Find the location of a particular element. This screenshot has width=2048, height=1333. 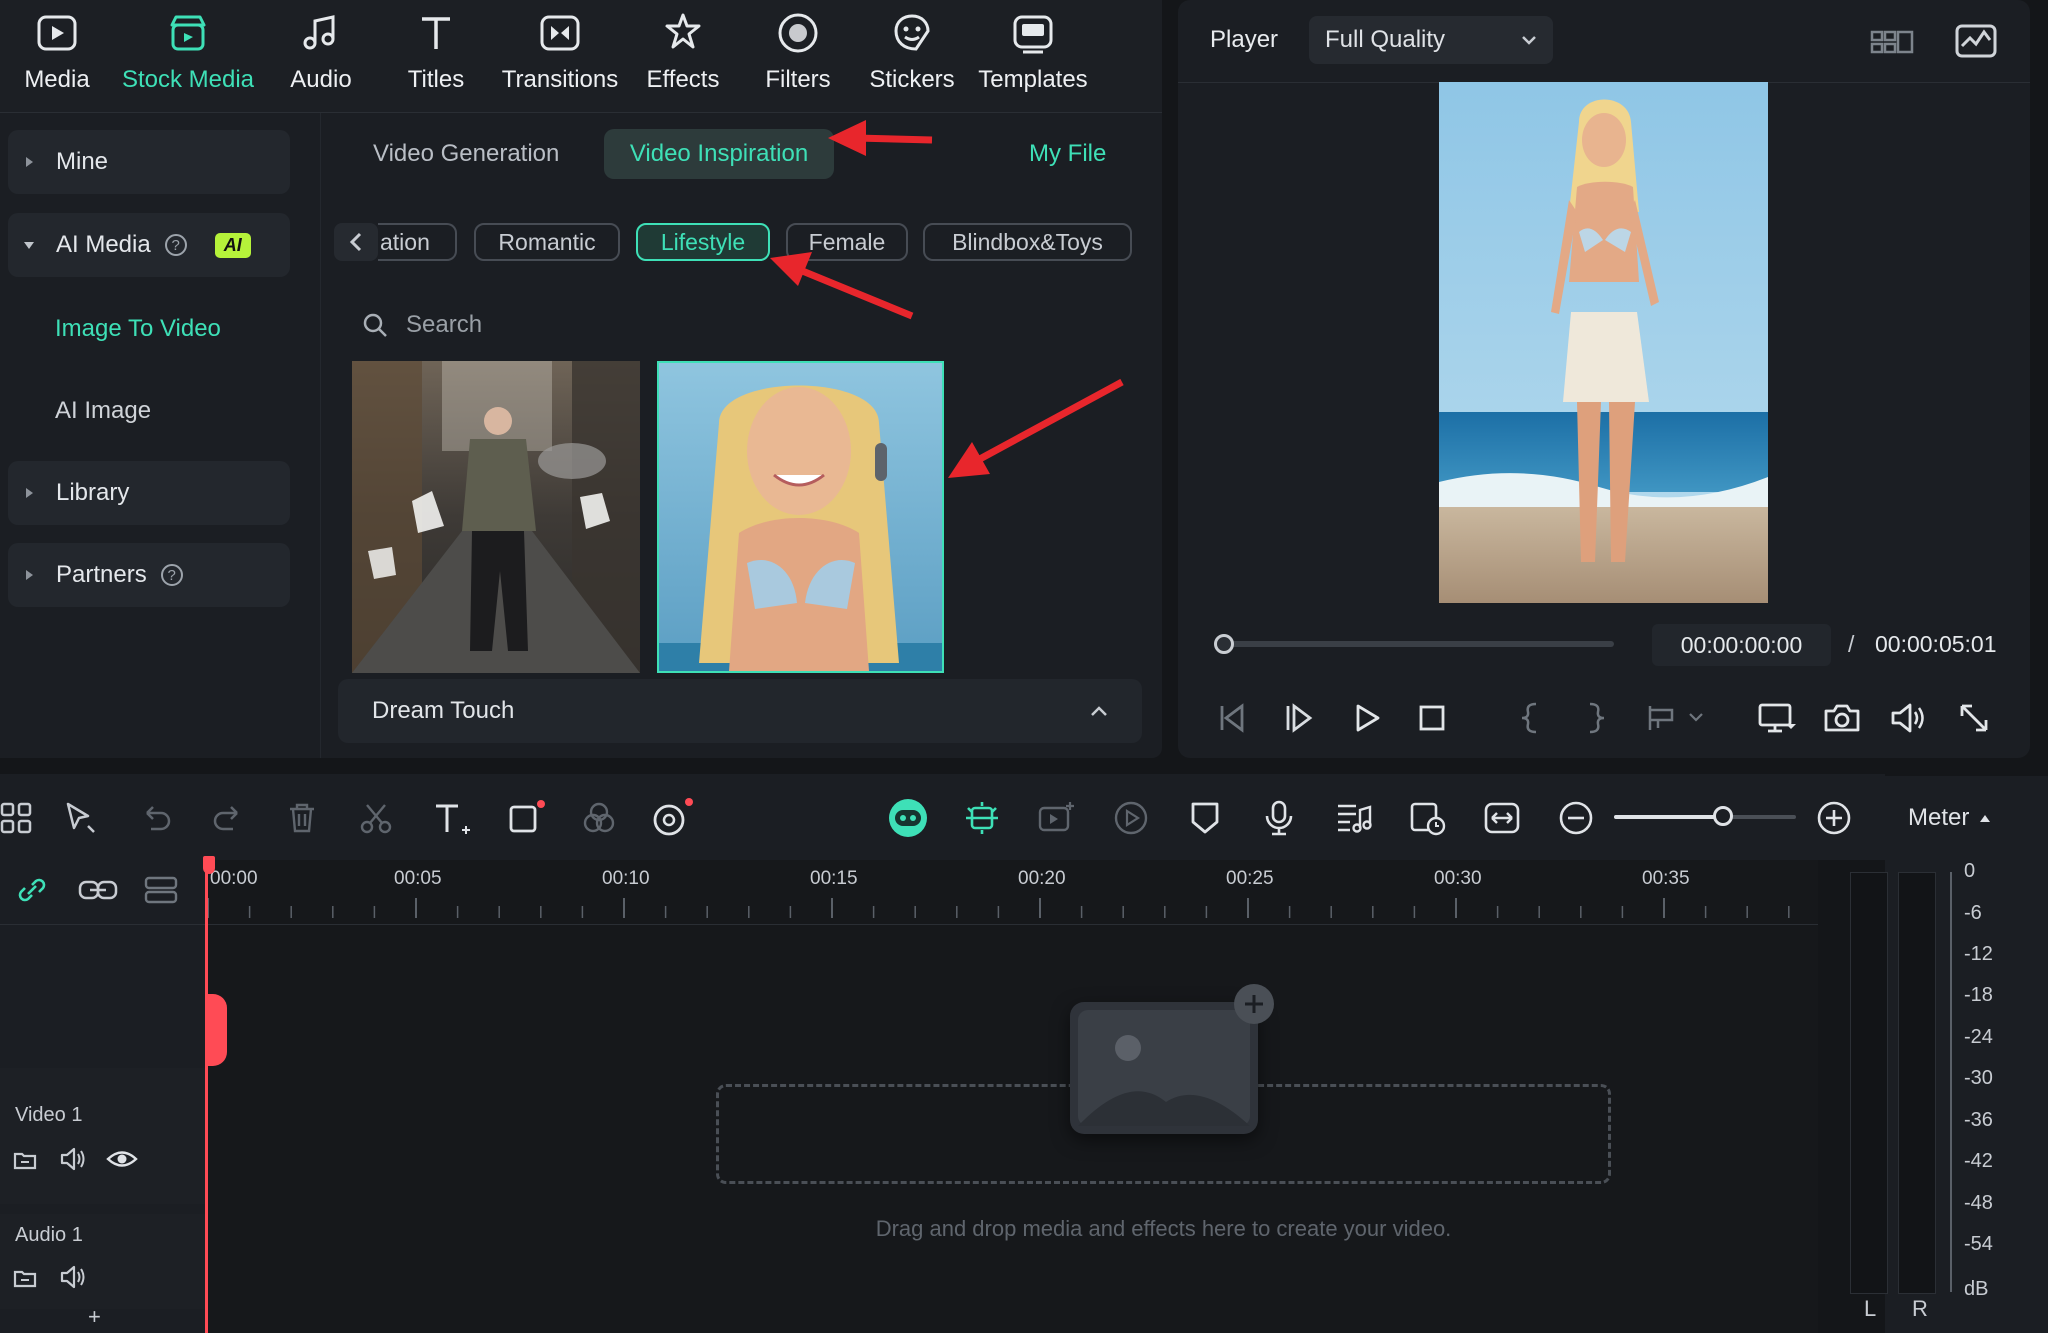

ruler-label: 00:05 is located at coordinates (418, 878).